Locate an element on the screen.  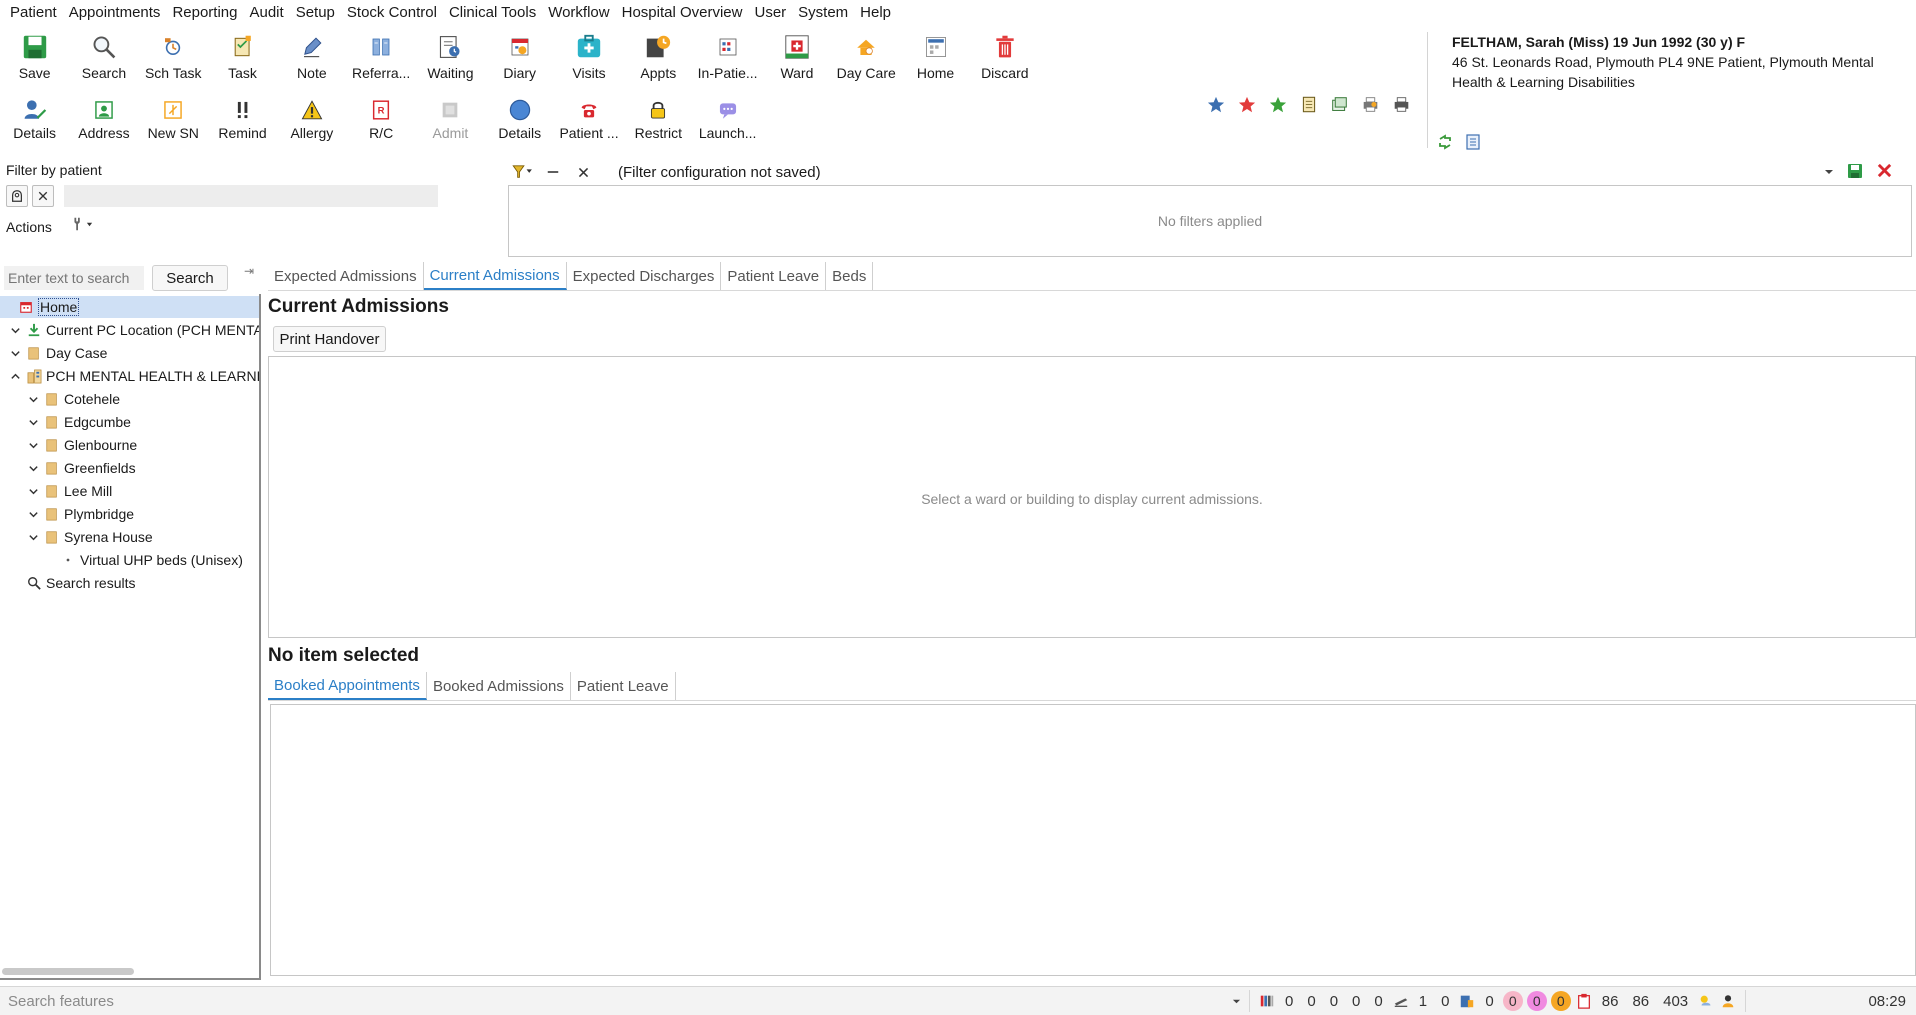
toolbar2-admit-button: Admit is located at coordinates (450, 124).